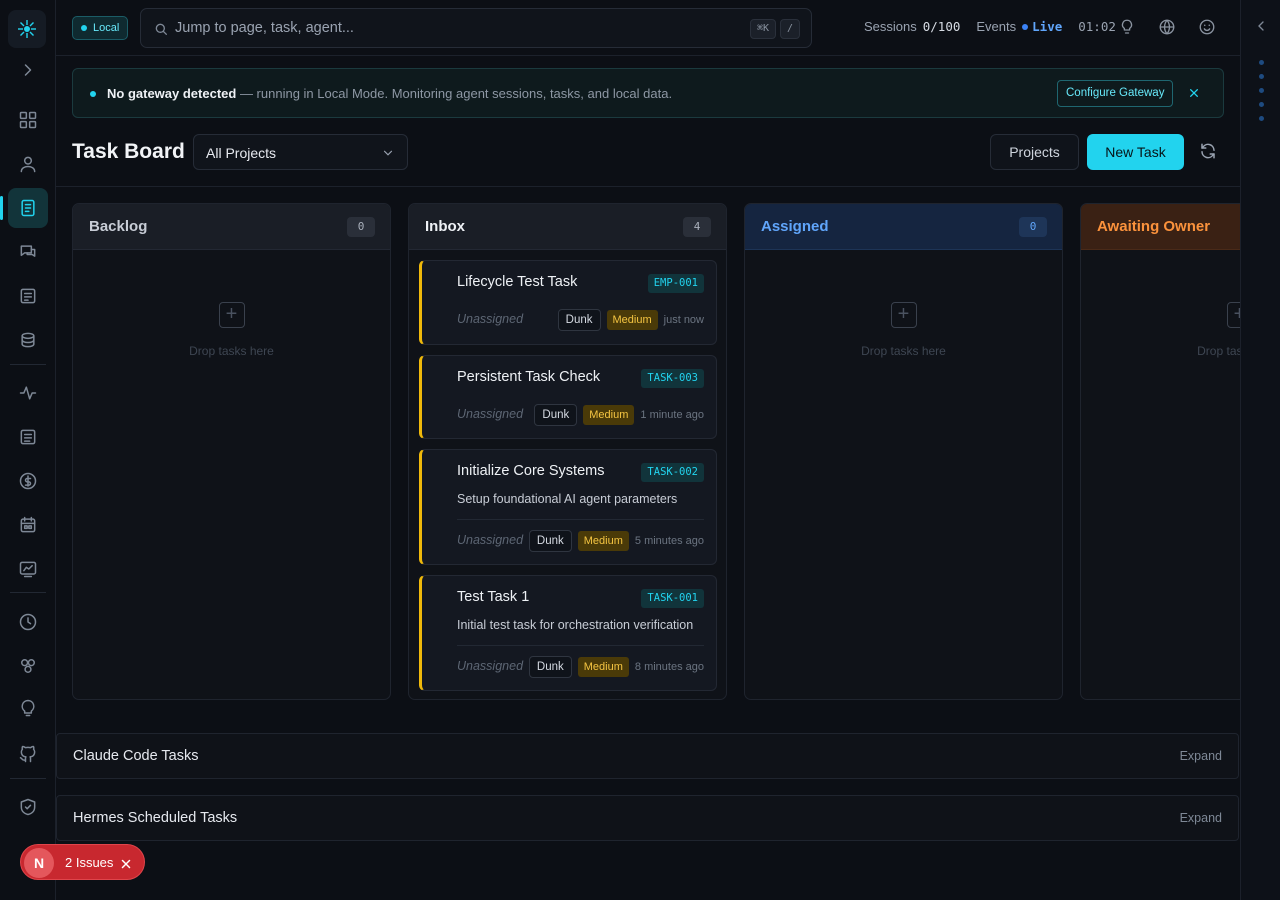 The height and width of the screenshot is (900, 1280). Describe the element at coordinates (118, 226) in the screenshot. I see `column-title: Backlog` at that location.